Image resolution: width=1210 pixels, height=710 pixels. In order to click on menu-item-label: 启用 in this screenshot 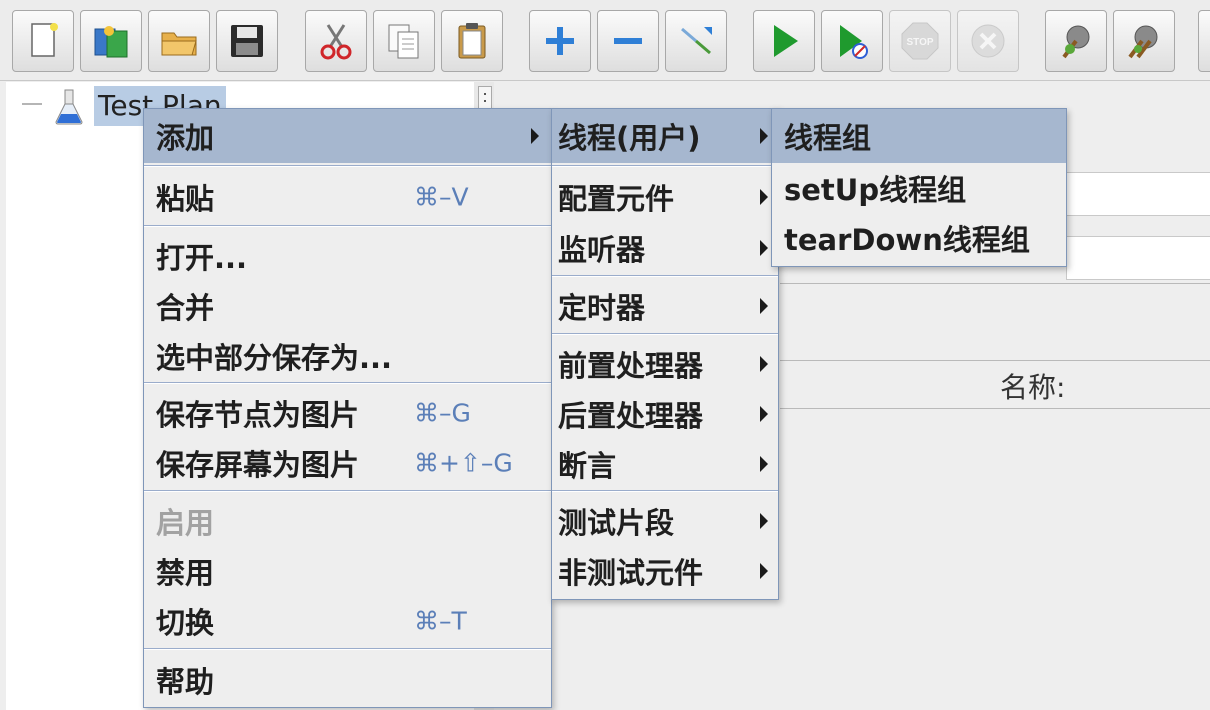, I will do `click(185, 523)`.